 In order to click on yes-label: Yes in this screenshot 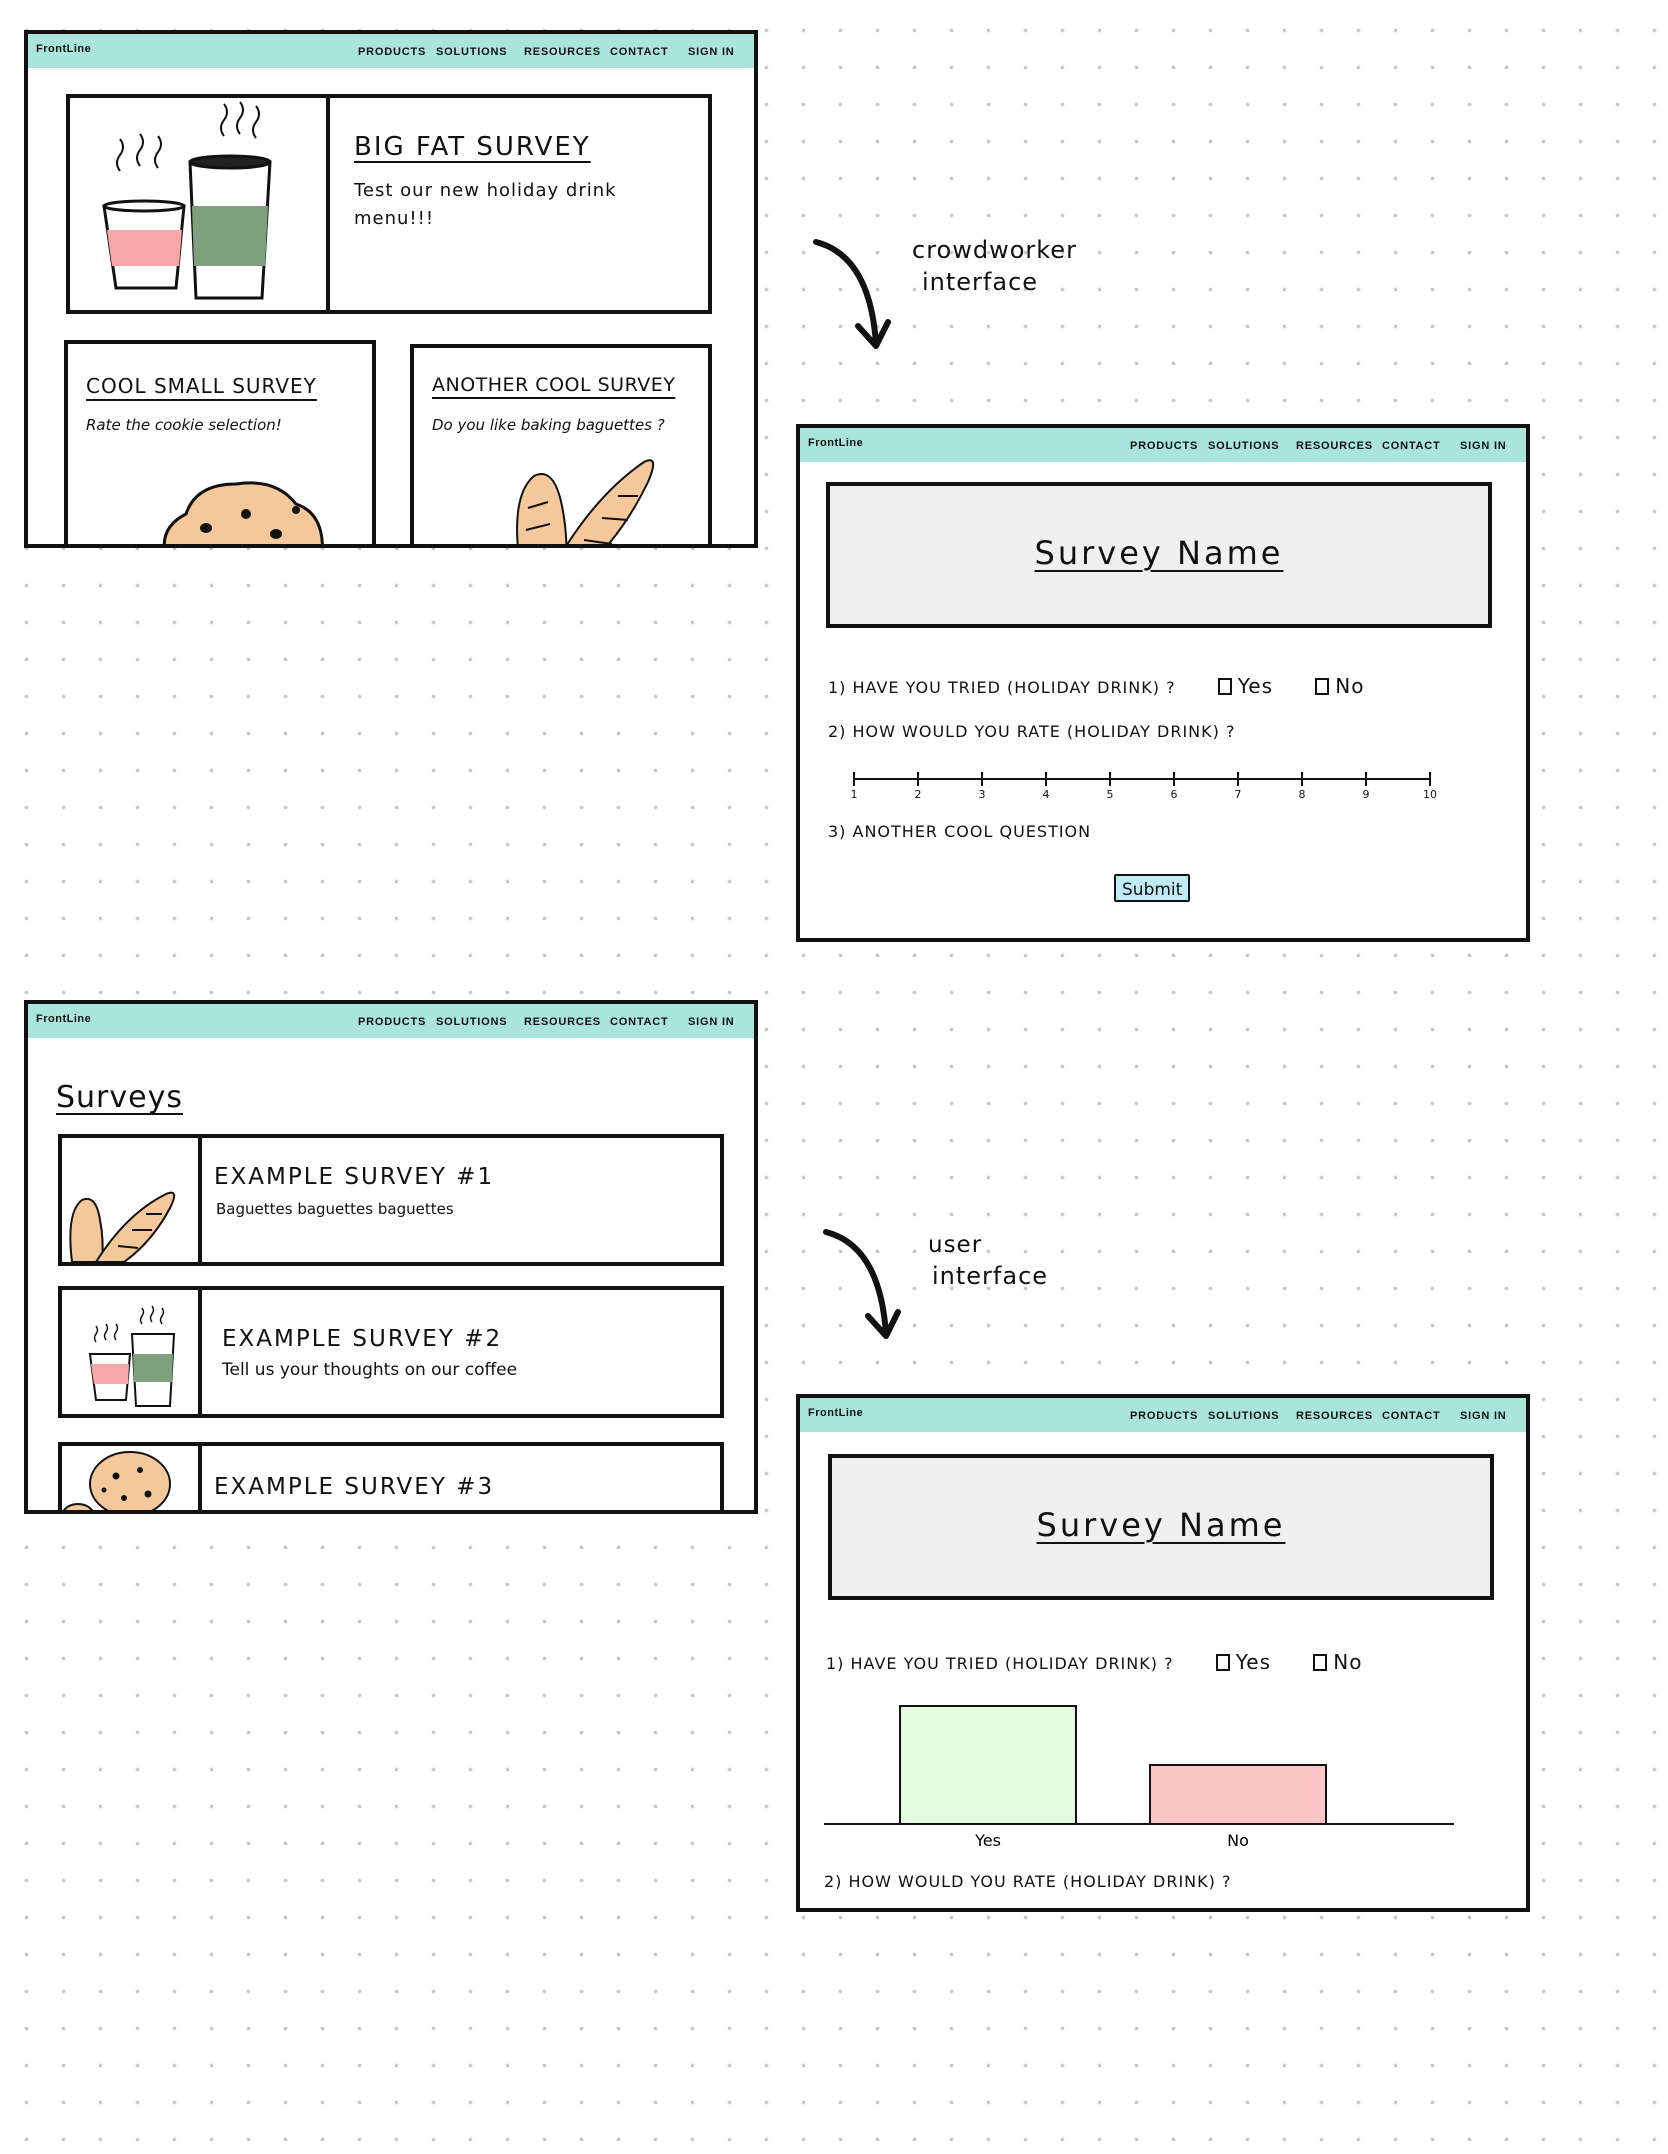, I will do `click(1253, 1662)`.